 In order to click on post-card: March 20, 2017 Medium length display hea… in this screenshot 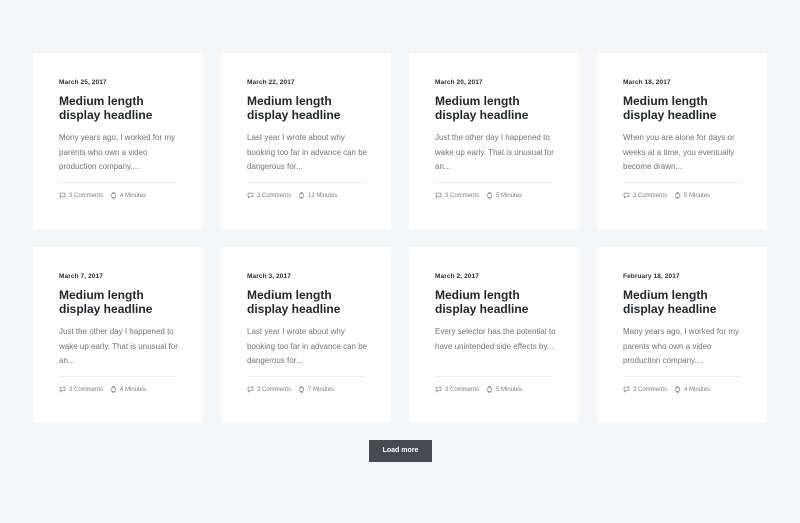, I will do `click(494, 141)`.